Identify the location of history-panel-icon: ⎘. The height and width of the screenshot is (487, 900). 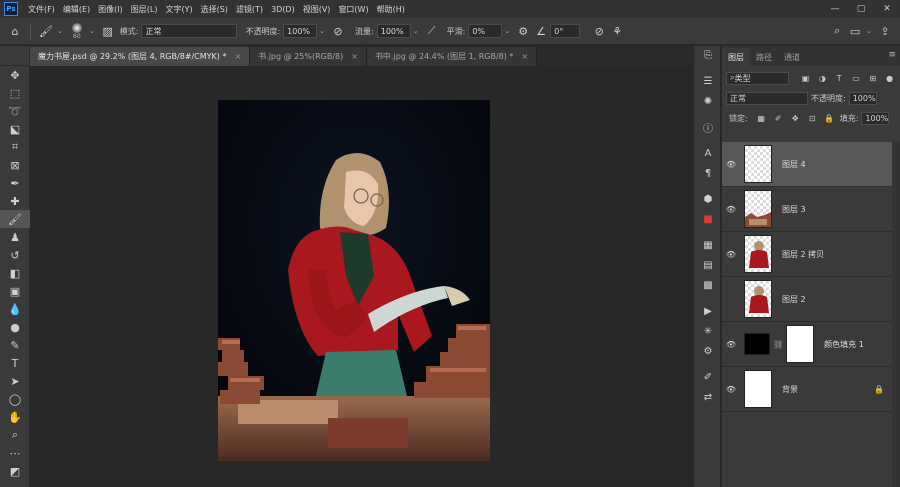
(708, 55).